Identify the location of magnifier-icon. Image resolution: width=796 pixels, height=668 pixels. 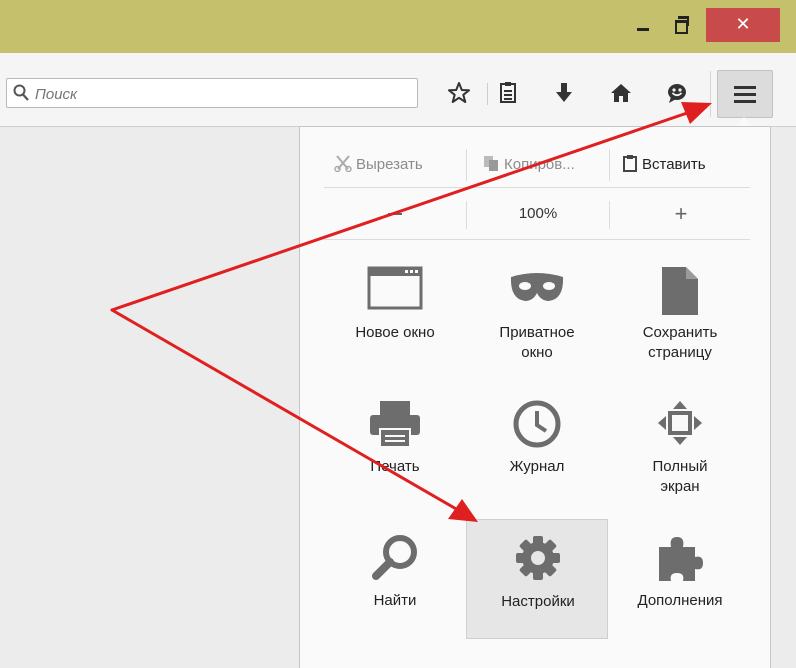
(395, 559).